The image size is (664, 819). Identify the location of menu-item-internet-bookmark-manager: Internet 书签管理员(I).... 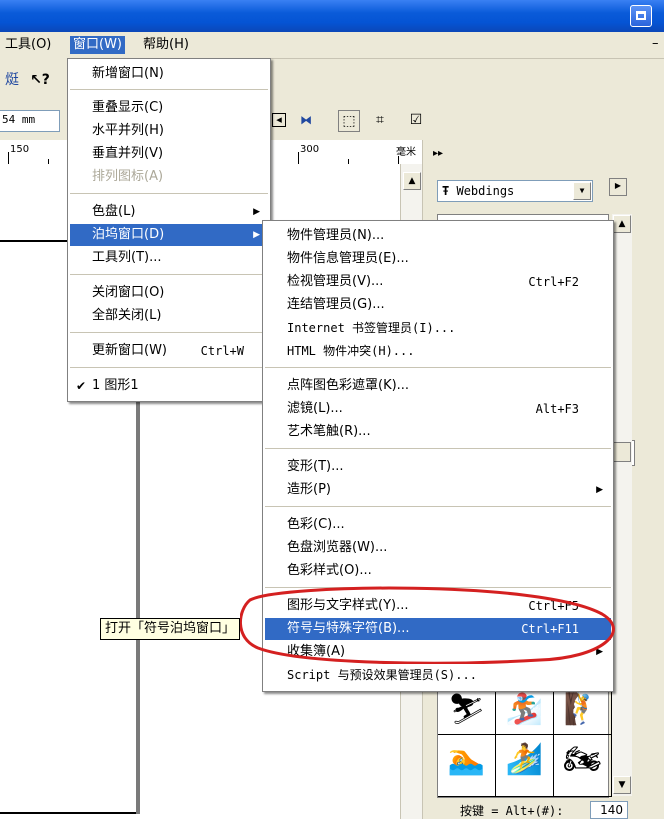
(438, 328).